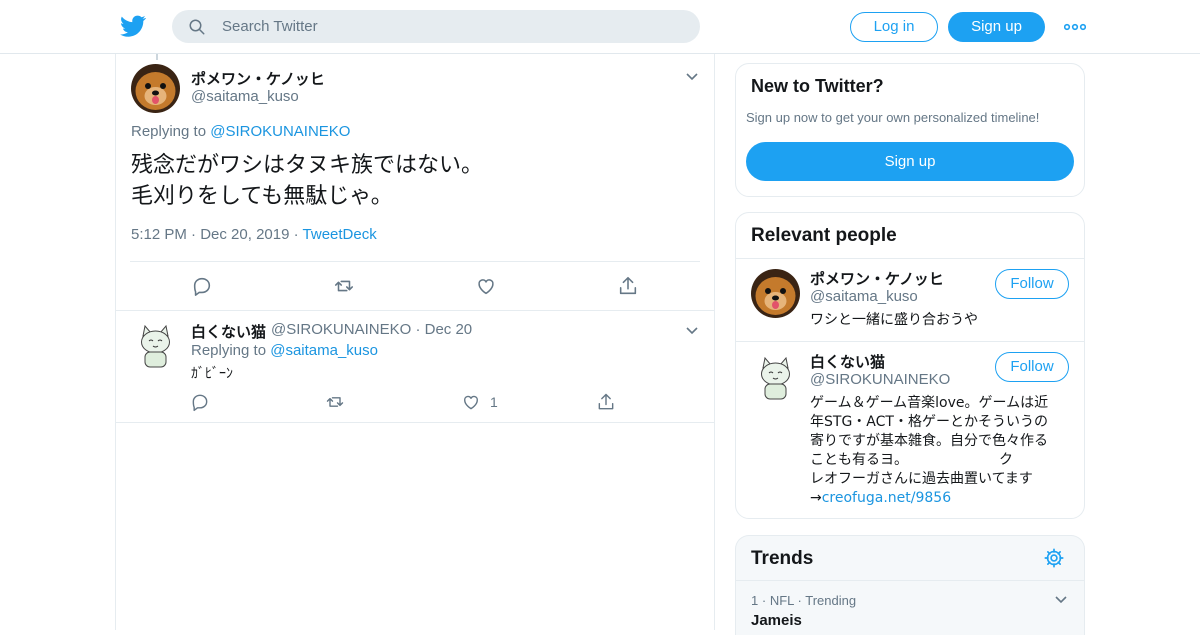 This screenshot has height=635, width=1200. I want to click on twitter-bird-icon, so click(133, 26).